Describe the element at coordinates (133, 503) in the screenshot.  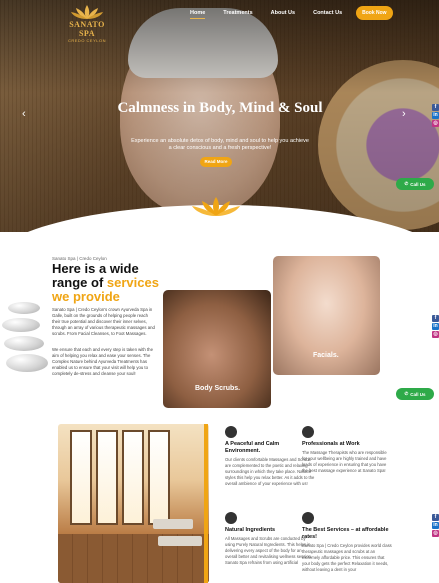
I see `spa-room-image` at that location.